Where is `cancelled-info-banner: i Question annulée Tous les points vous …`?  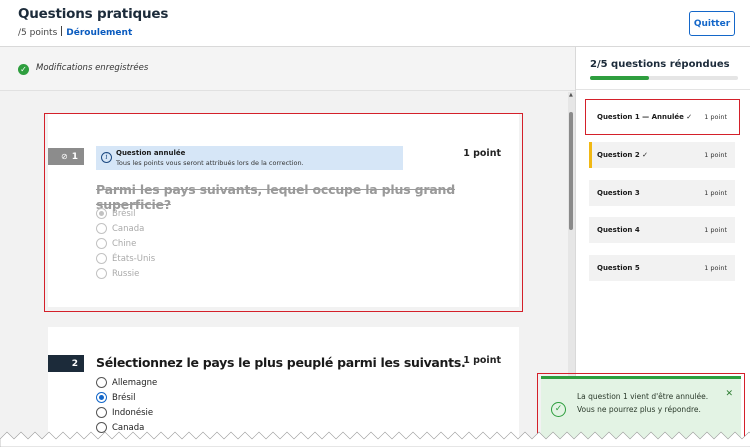 cancelled-info-banner: i Question annulée Tous les points vous … is located at coordinates (249, 158).